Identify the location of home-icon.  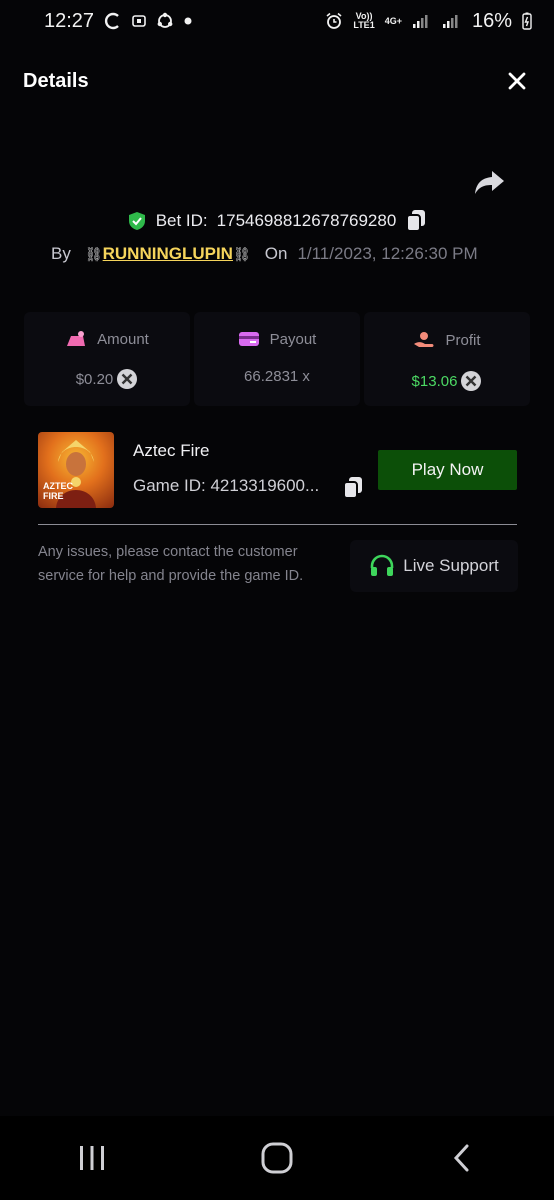
(277, 1158).